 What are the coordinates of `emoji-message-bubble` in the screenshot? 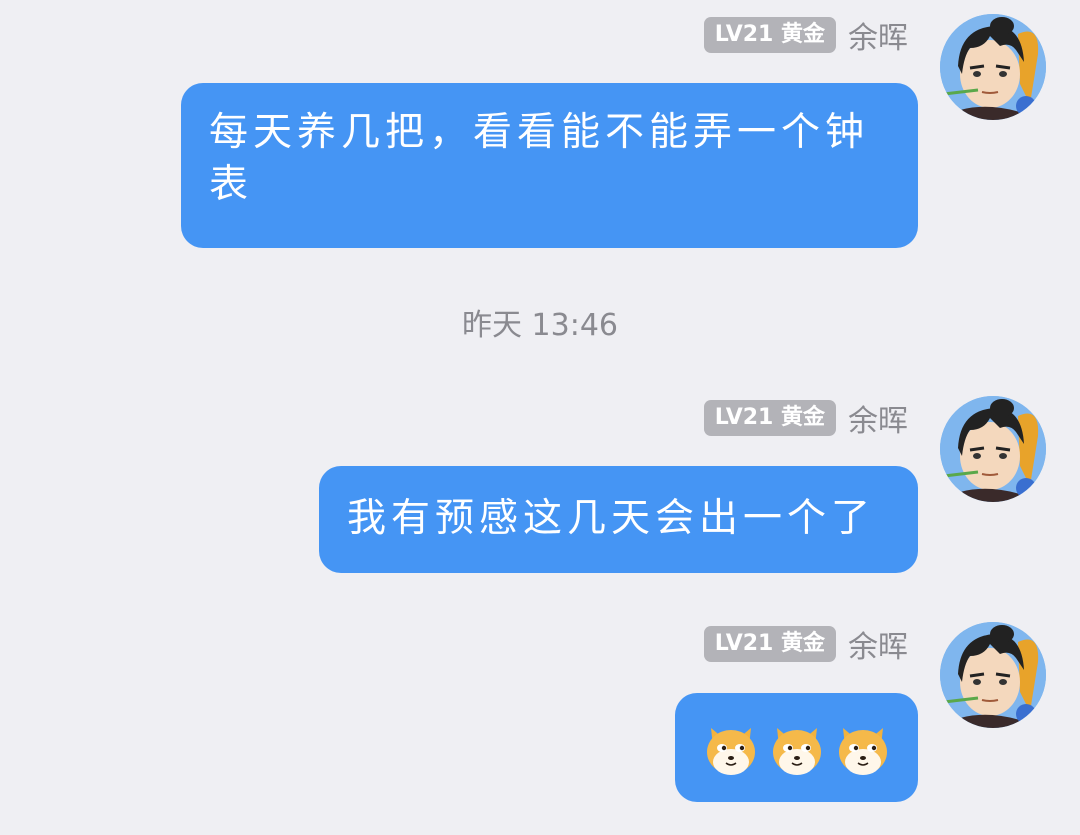 It's located at (796, 747).